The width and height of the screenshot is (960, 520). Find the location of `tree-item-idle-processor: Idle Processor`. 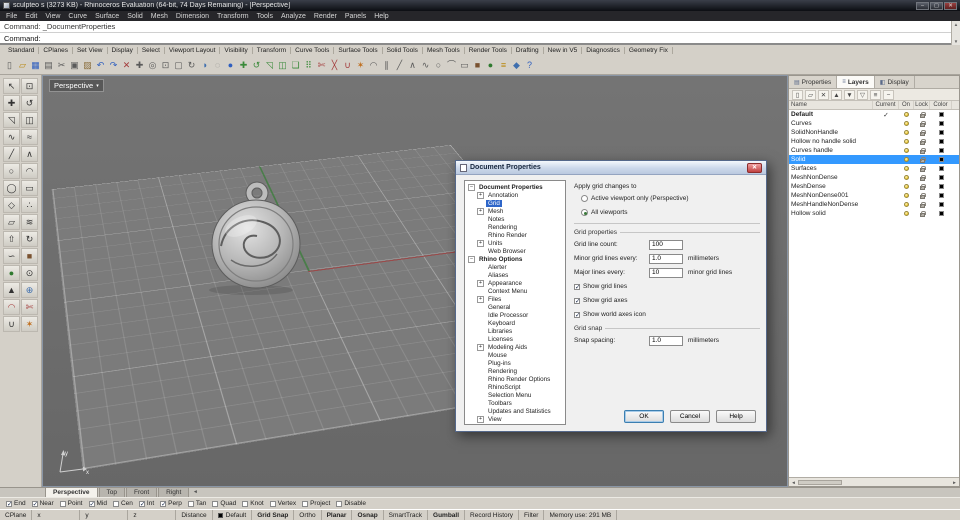

tree-item-idle-processor: Idle Processor is located at coordinates (515, 315).